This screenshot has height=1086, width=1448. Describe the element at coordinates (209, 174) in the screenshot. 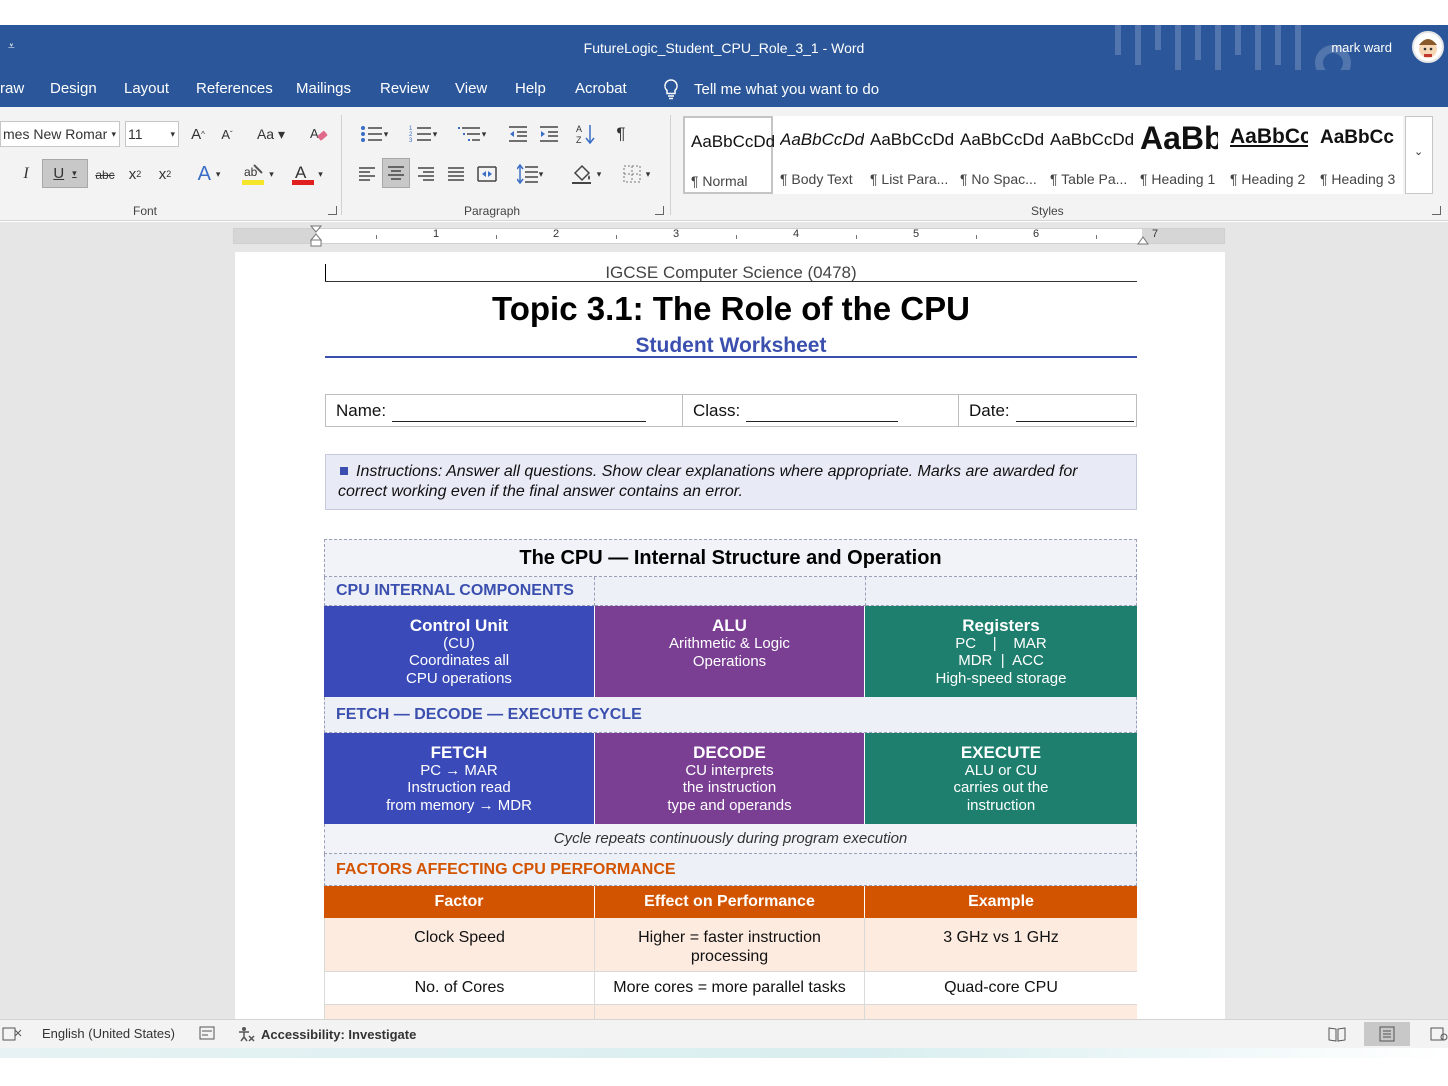

I see `text-effects-button: A ▾` at that location.